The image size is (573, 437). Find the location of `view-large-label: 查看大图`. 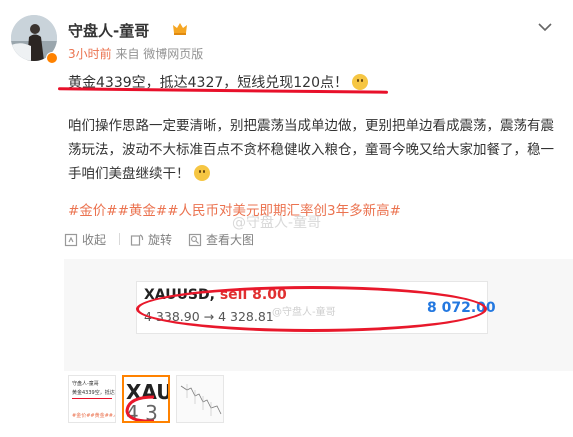

view-large-label: 查看大图 is located at coordinates (230, 240).